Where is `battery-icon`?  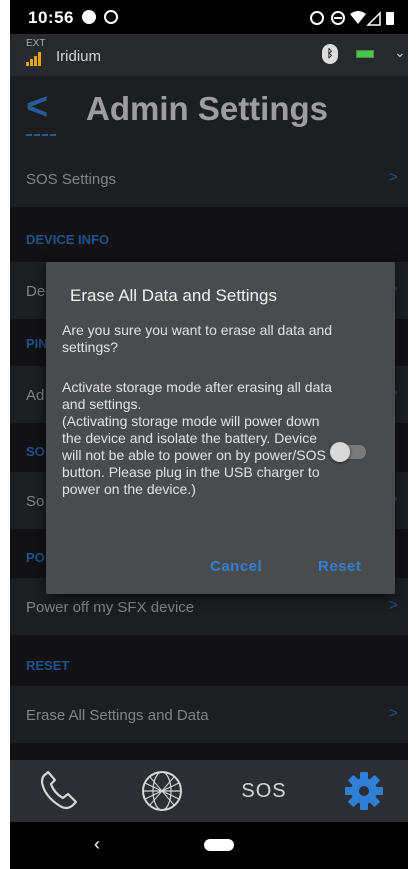
battery-icon is located at coordinates (390, 18).